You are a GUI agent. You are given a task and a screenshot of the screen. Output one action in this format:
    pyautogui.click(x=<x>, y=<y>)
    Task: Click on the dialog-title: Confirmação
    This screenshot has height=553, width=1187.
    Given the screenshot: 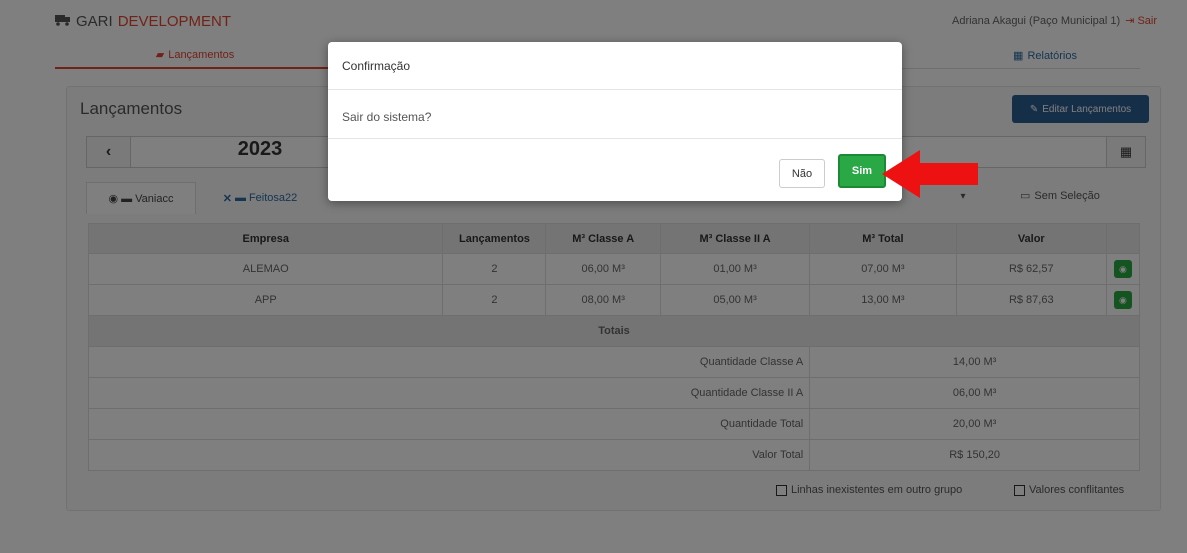 What is the action you would take?
    pyautogui.click(x=615, y=66)
    